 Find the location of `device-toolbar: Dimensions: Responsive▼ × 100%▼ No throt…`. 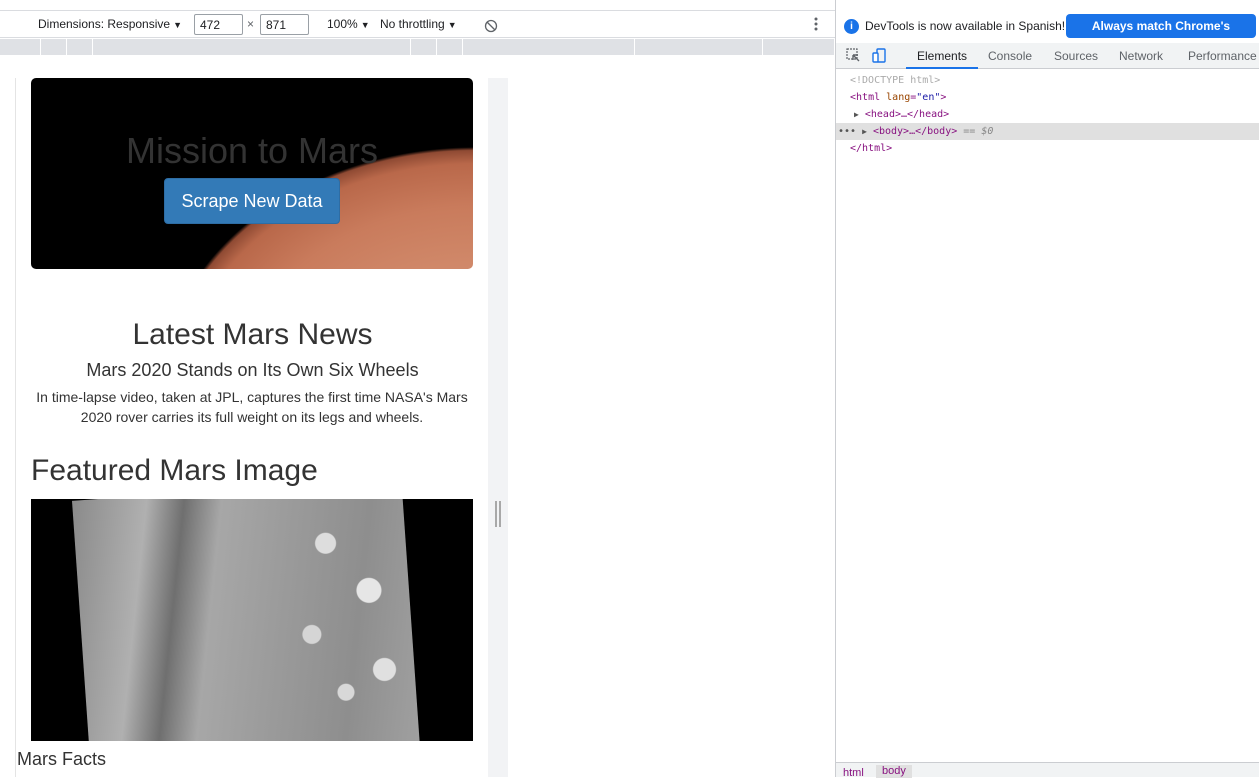

device-toolbar: Dimensions: Responsive▼ × 100%▼ No throt… is located at coordinates (417, 24).